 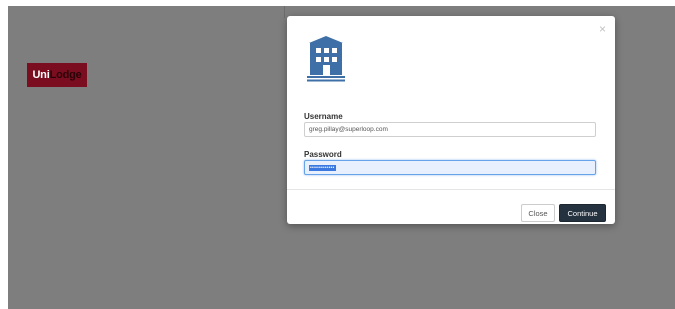 What do you see at coordinates (451, 189) in the screenshot?
I see `modal-footer-divider` at bounding box center [451, 189].